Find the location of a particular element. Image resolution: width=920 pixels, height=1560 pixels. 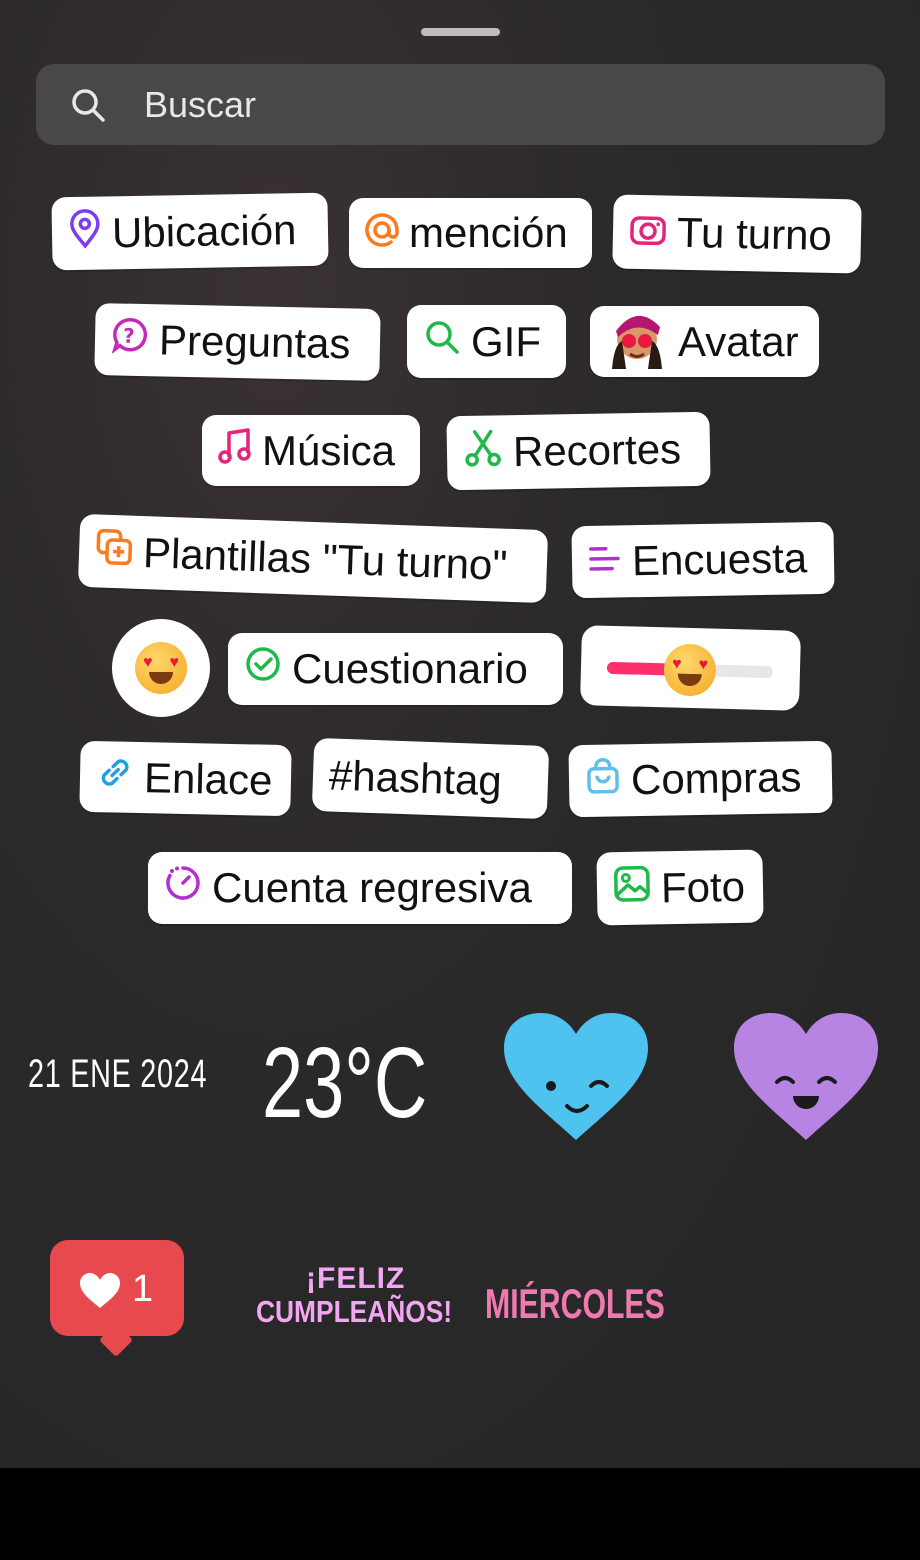

sticker-poll: Encuesta is located at coordinates (703, 560).